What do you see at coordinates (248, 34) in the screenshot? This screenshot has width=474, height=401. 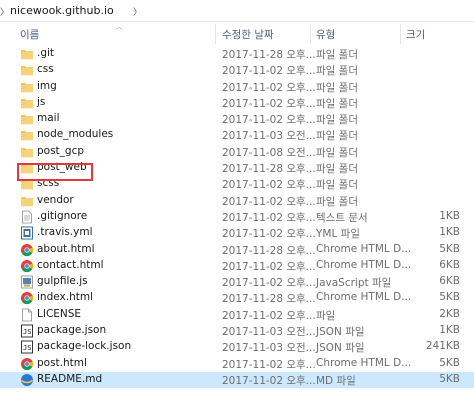 I see `column-date: 수정한 날짜` at bounding box center [248, 34].